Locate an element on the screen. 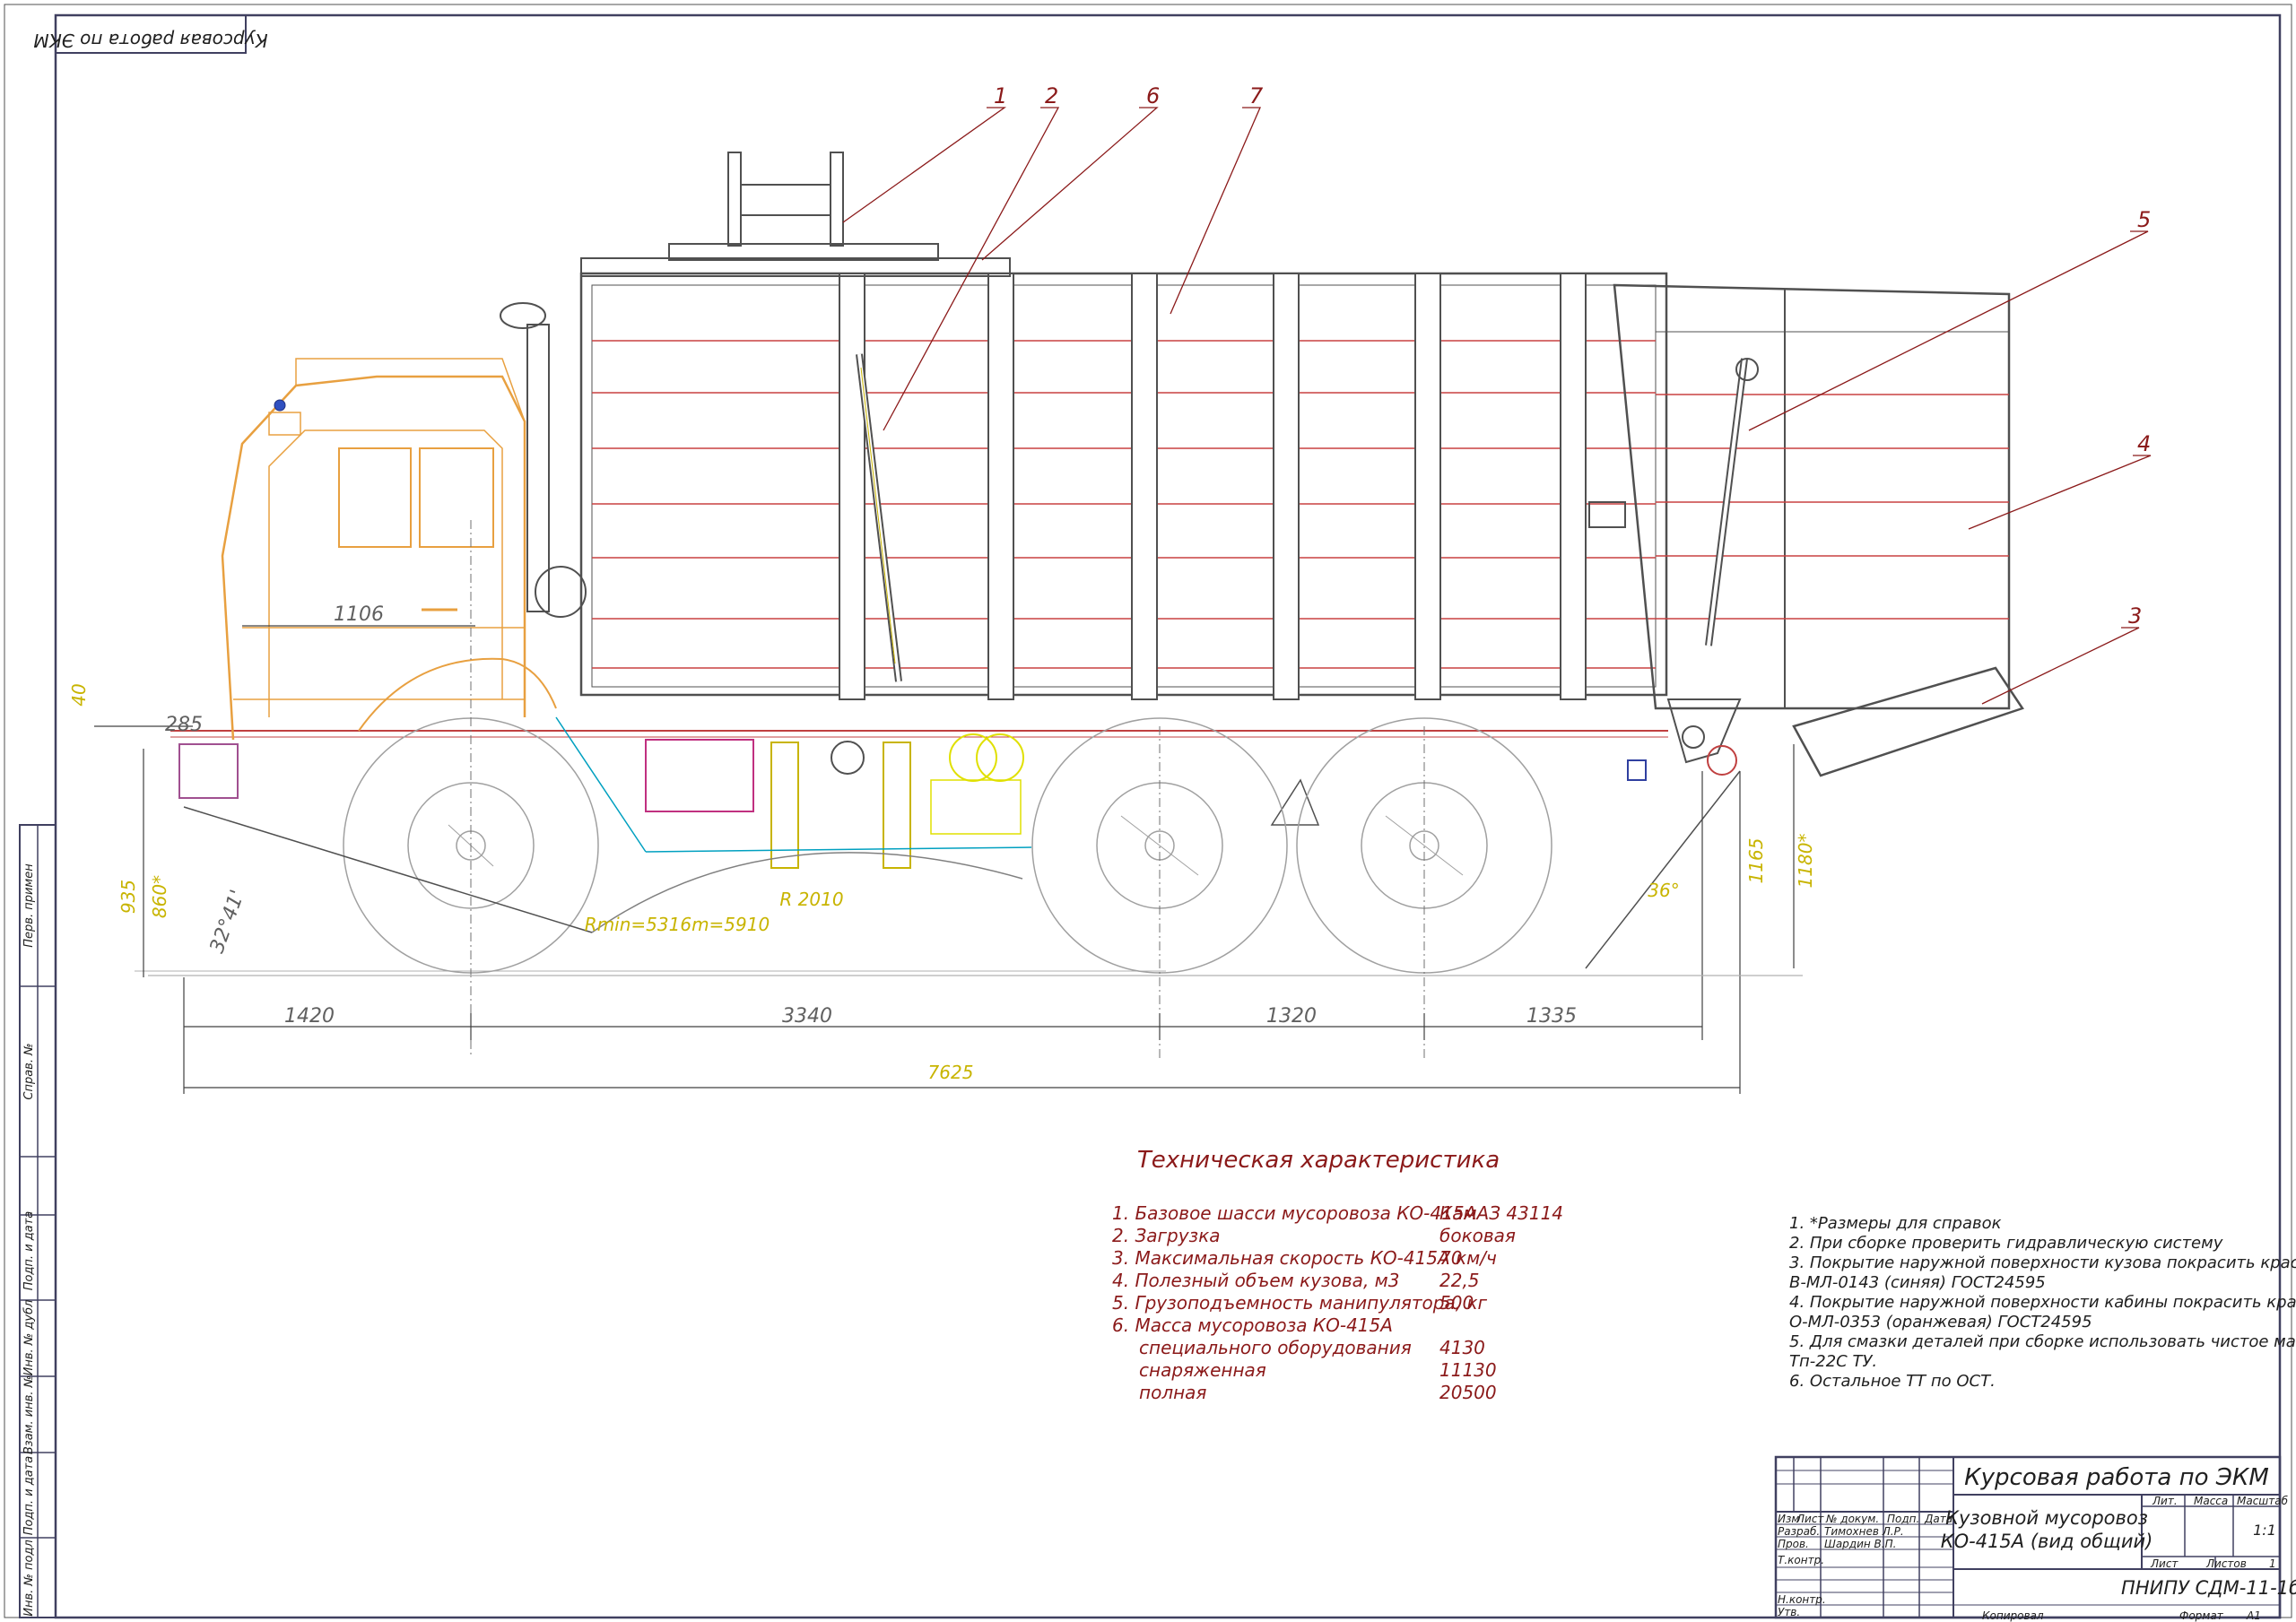 The image size is (2296, 1622). tb-format: Формат is located at coordinates (2201, 1615).